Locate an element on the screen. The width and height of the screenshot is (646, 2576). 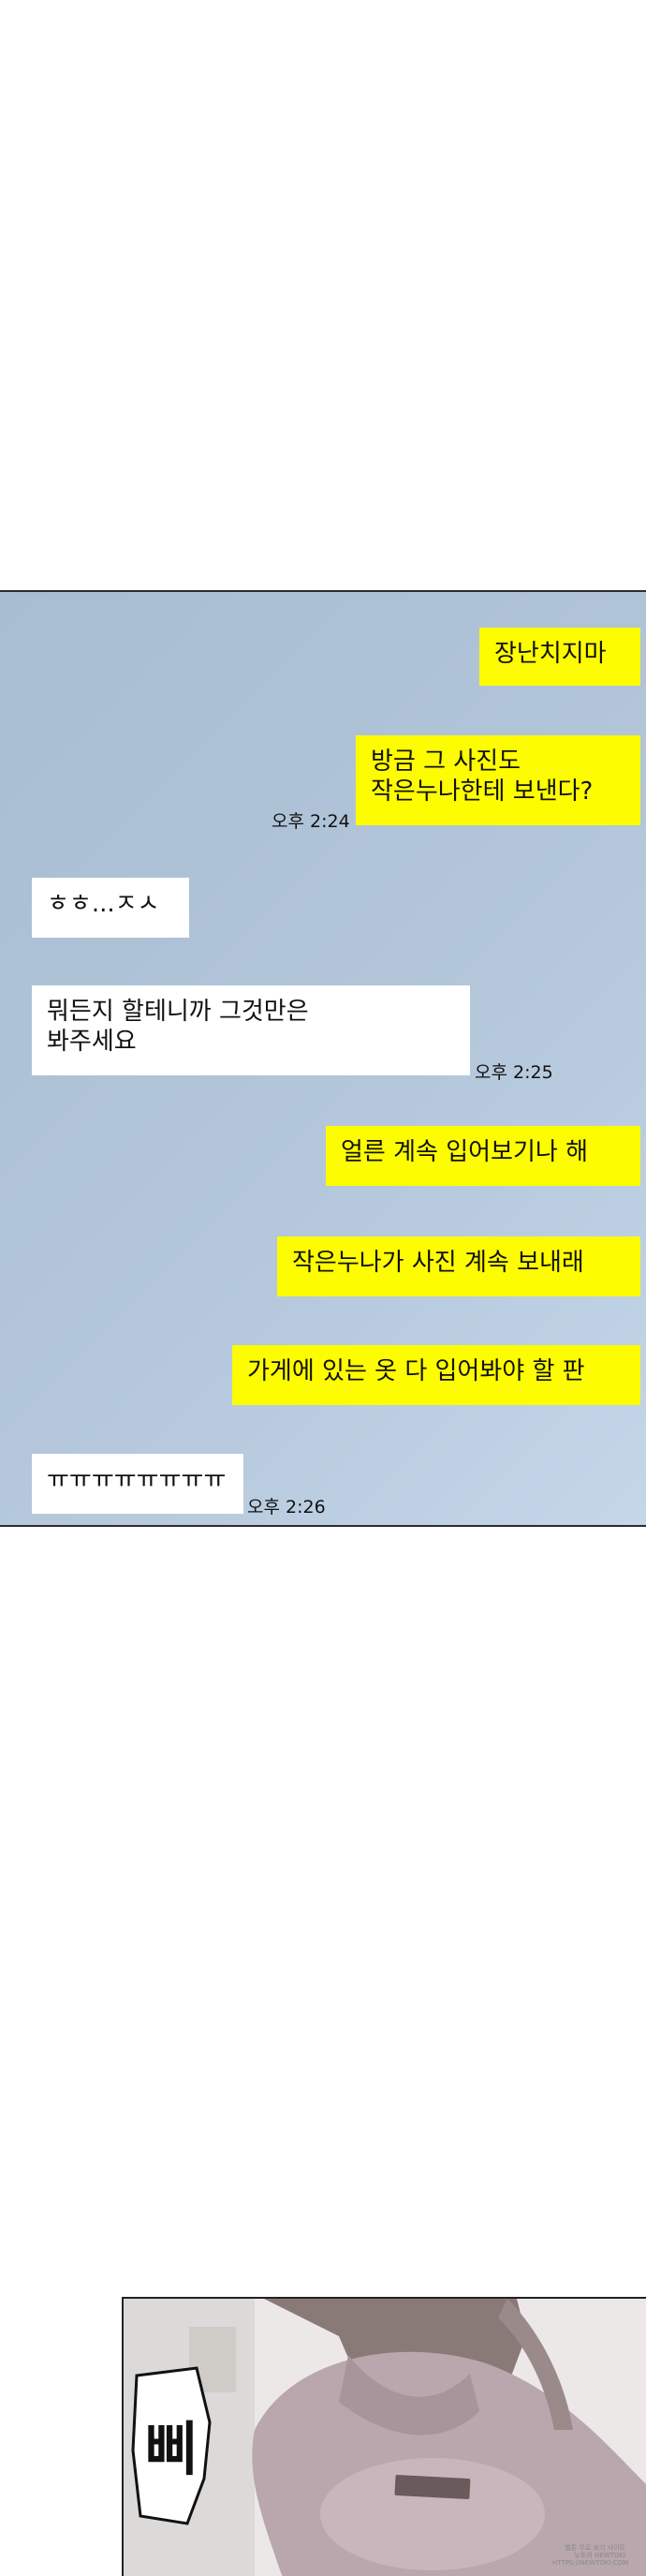
sent-message: 방금 그 사진도 작은누나한테 보낸다? is located at coordinates (498, 780).